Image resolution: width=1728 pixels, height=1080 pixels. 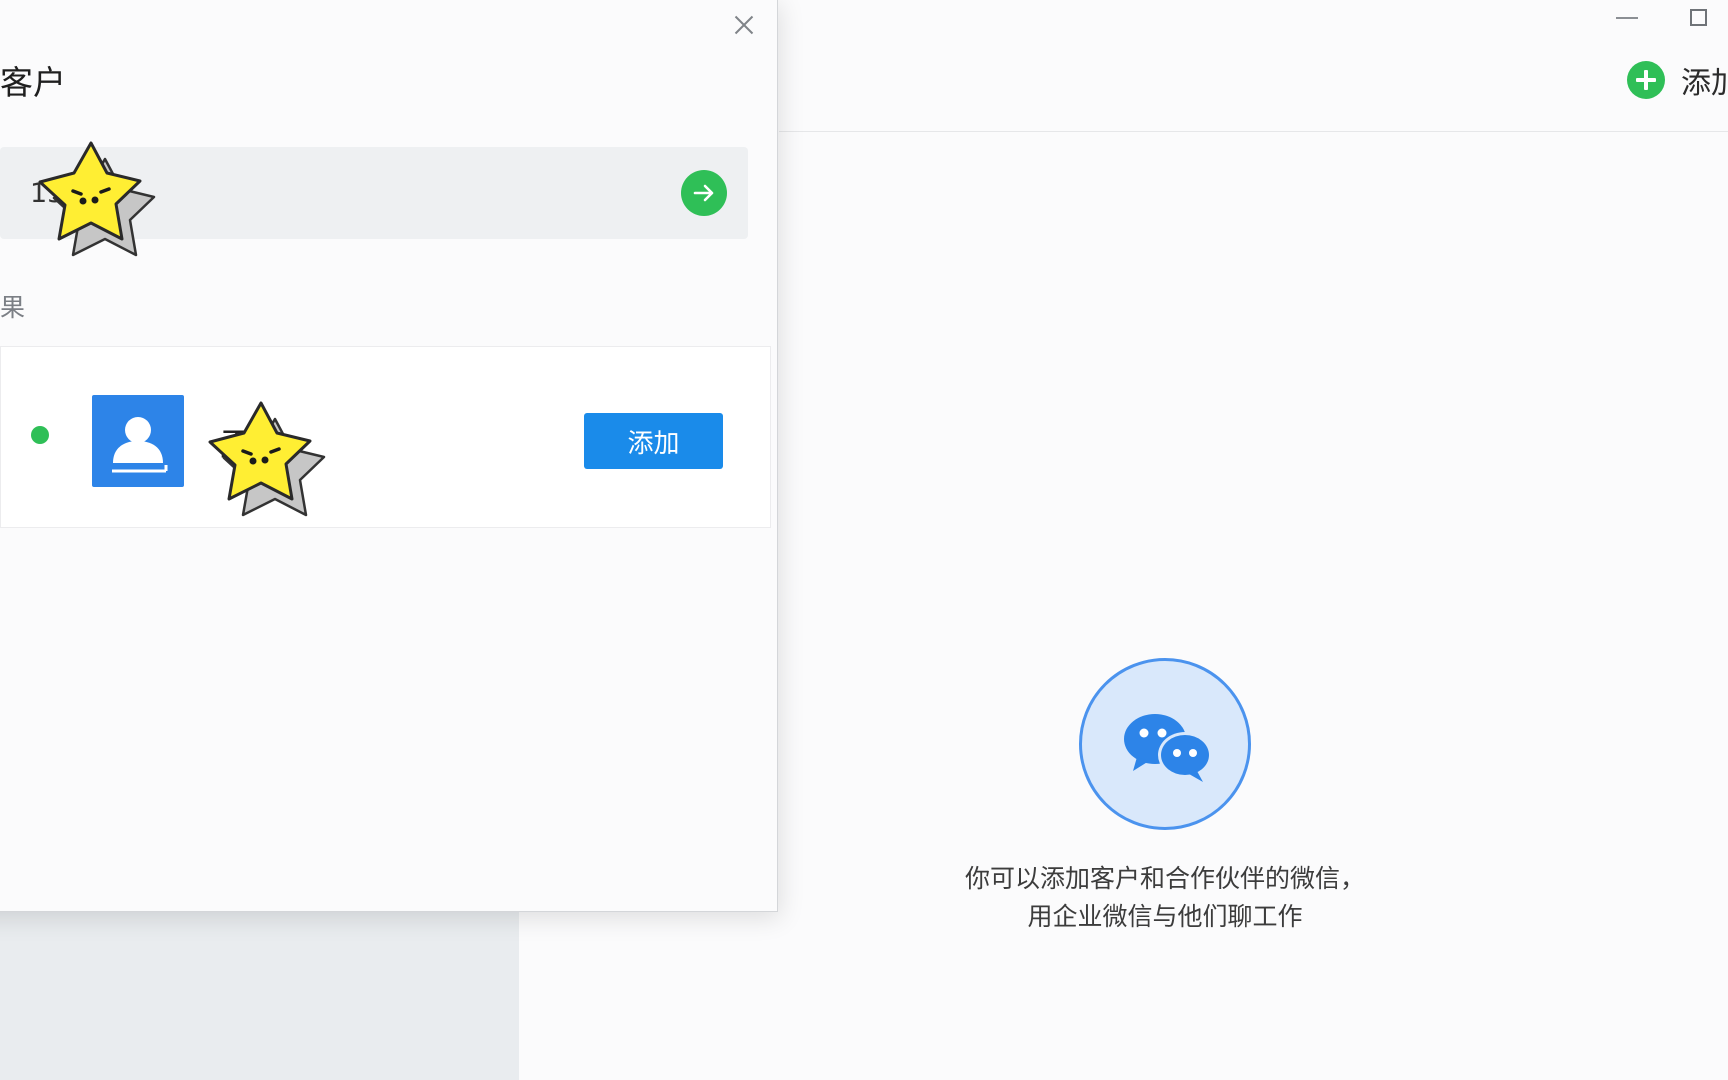 What do you see at coordinates (1253, 66) in the screenshot?
I see `content-header` at bounding box center [1253, 66].